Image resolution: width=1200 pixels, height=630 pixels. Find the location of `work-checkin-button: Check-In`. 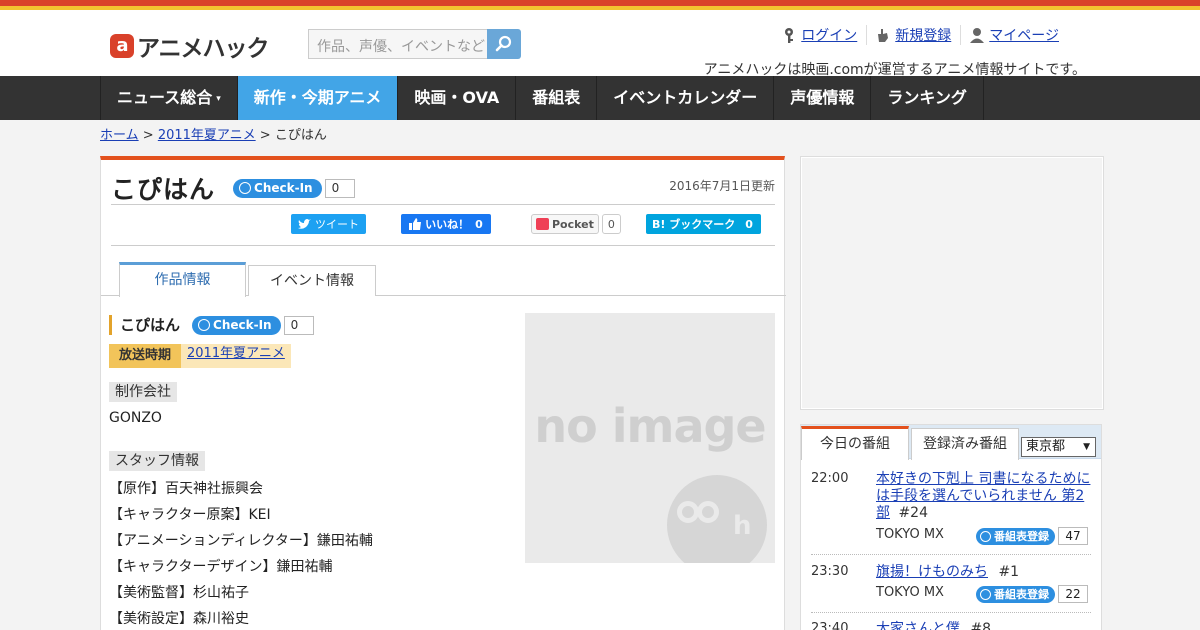

work-checkin-button: Check-In is located at coordinates (236, 325).